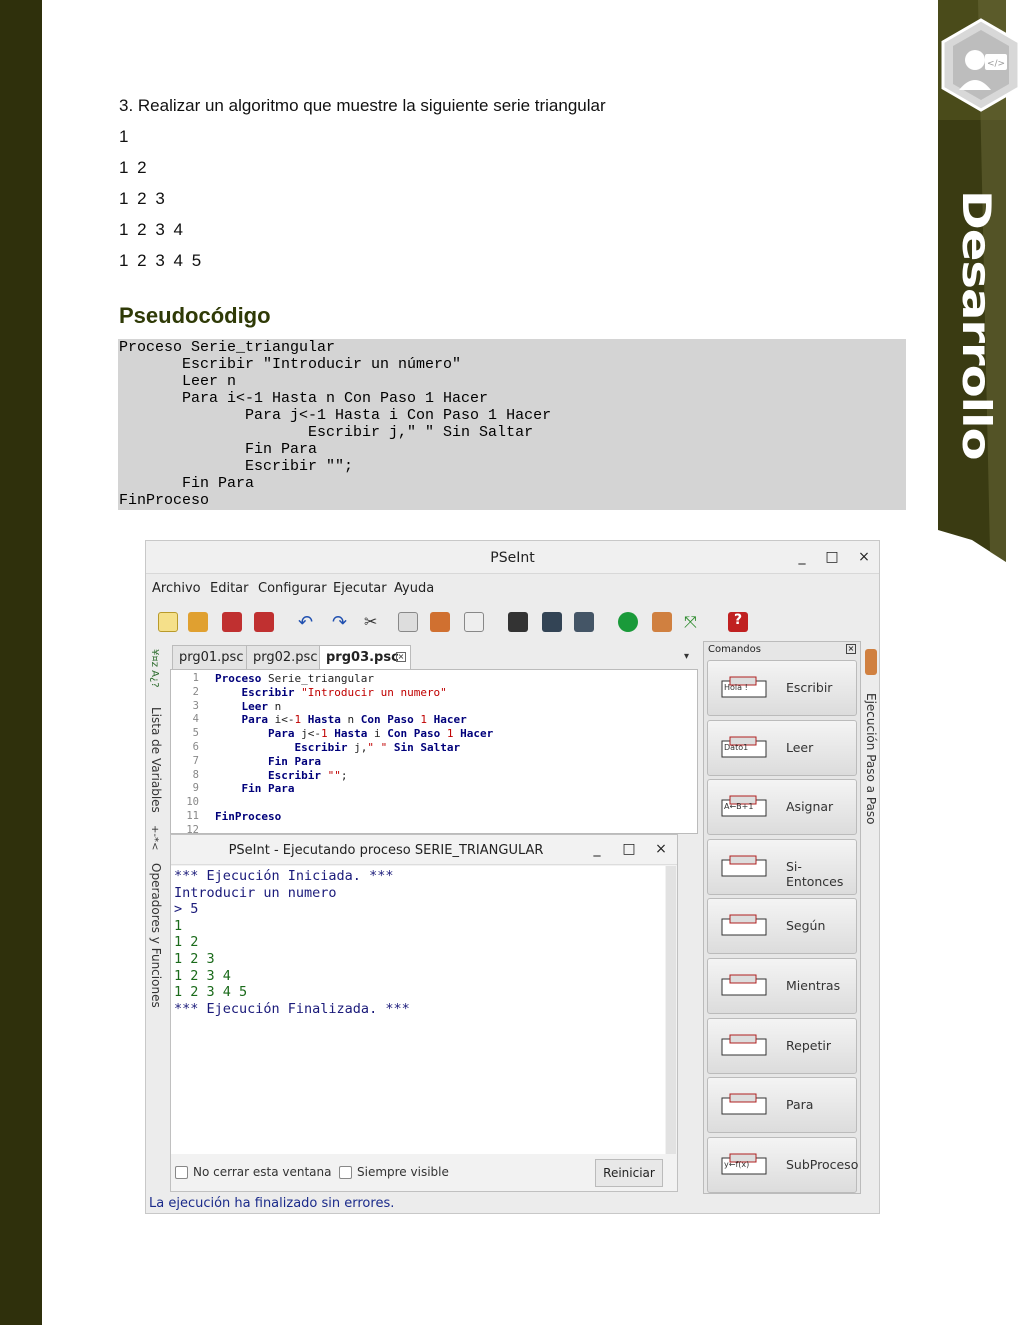 This screenshot has width=1024, height=1325. I want to click on series-line: 1 2, so click(134, 167).